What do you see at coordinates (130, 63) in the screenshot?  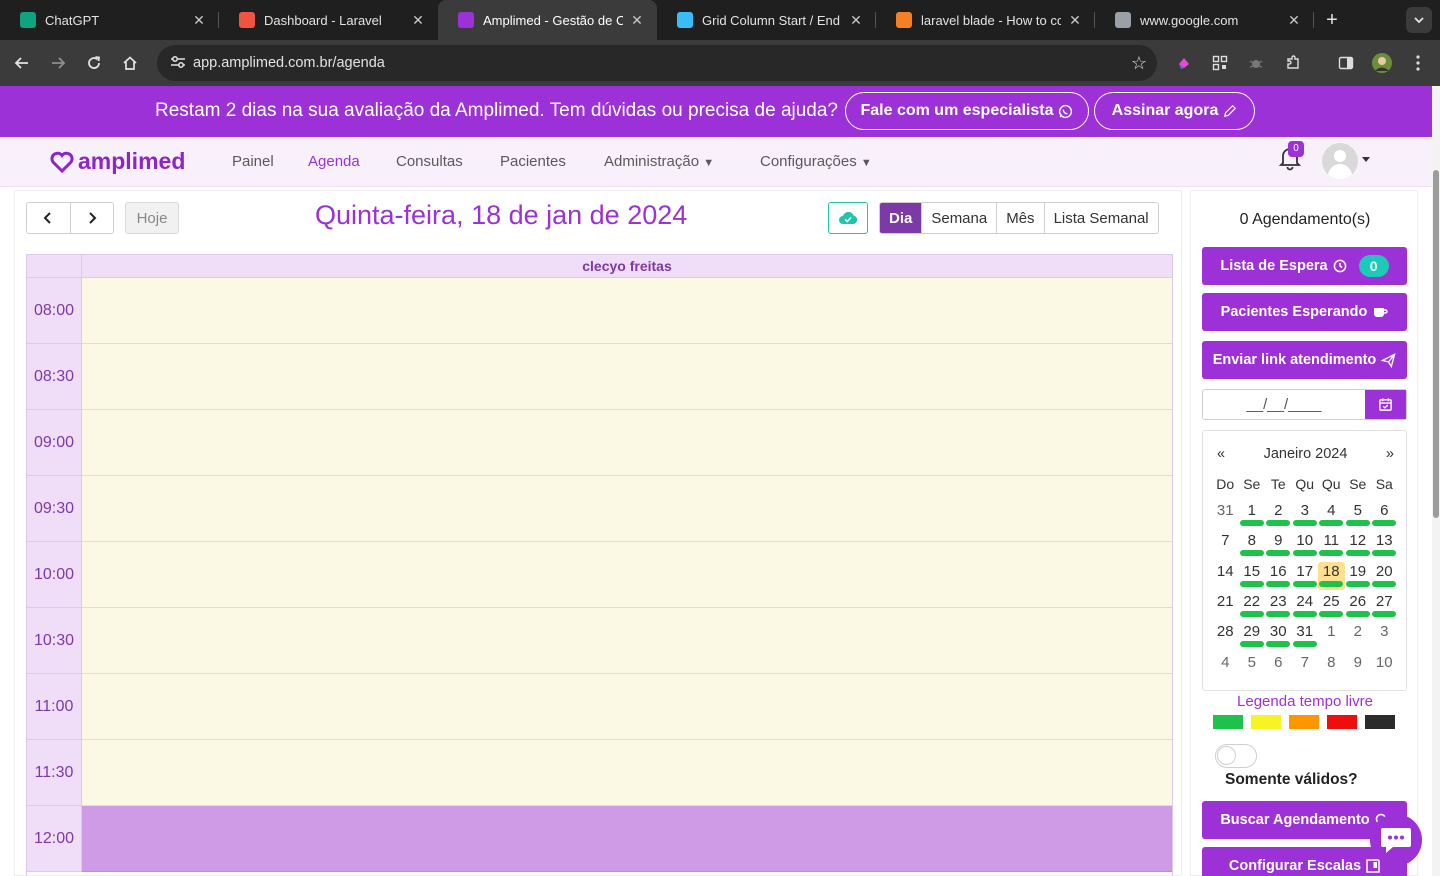 I see `home-button` at bounding box center [130, 63].